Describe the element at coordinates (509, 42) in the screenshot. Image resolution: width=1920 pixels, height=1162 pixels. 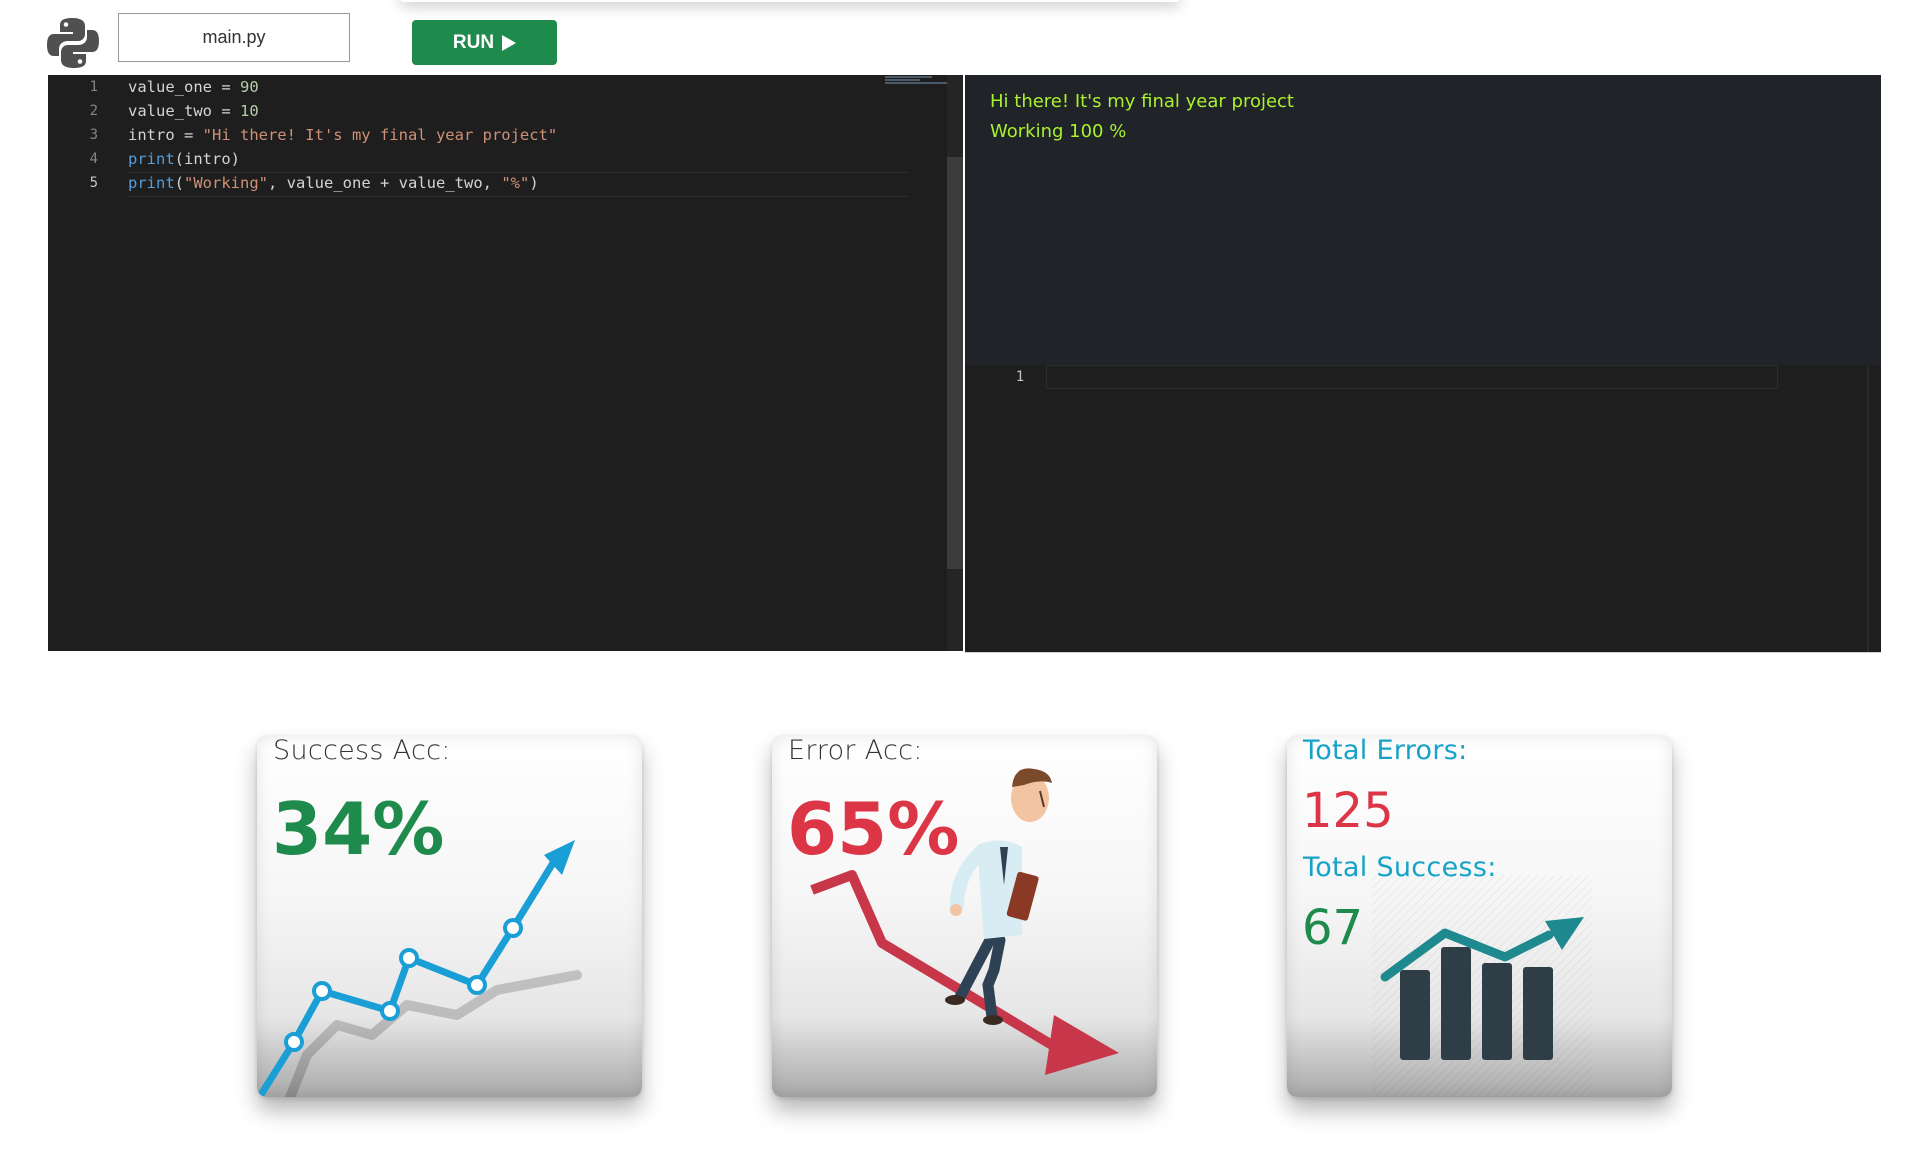
I see `play-icon` at that location.